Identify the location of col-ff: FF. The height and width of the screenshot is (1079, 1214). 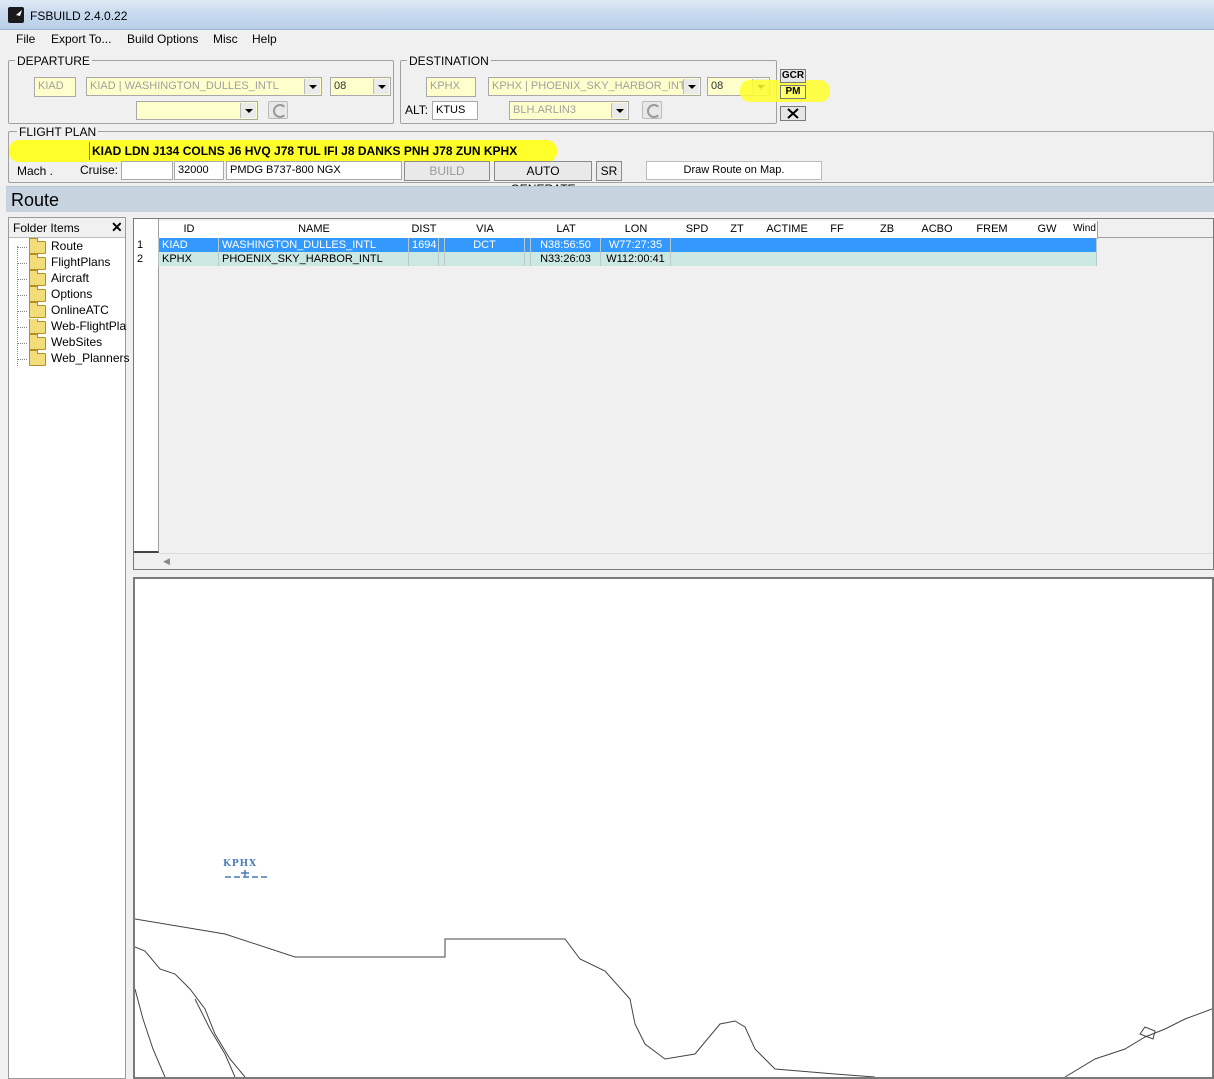
(837, 230).